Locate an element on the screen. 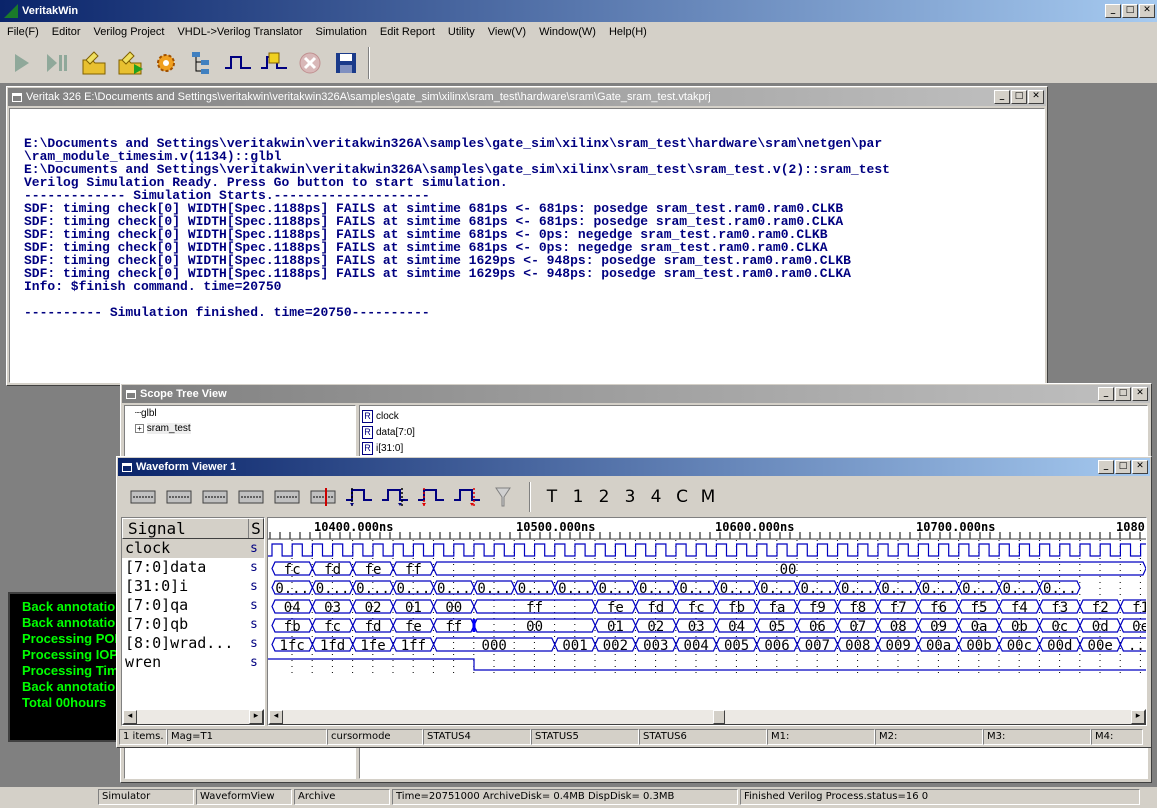 The image size is (1157, 808). app-titlebar: VeritakWin _ □ ✕ is located at coordinates (578, 11).